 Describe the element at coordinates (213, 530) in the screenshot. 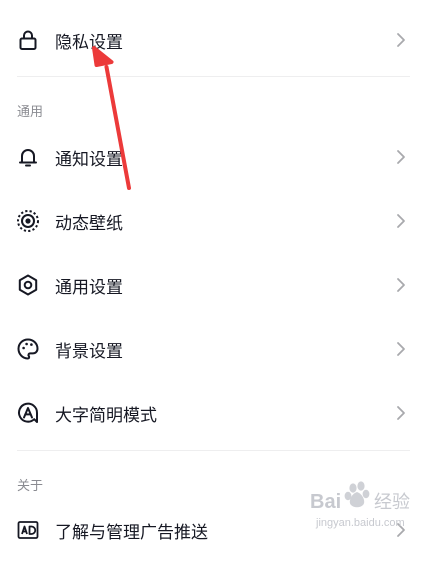

I see `ad-management-row: 了解与管理广告推送` at that location.